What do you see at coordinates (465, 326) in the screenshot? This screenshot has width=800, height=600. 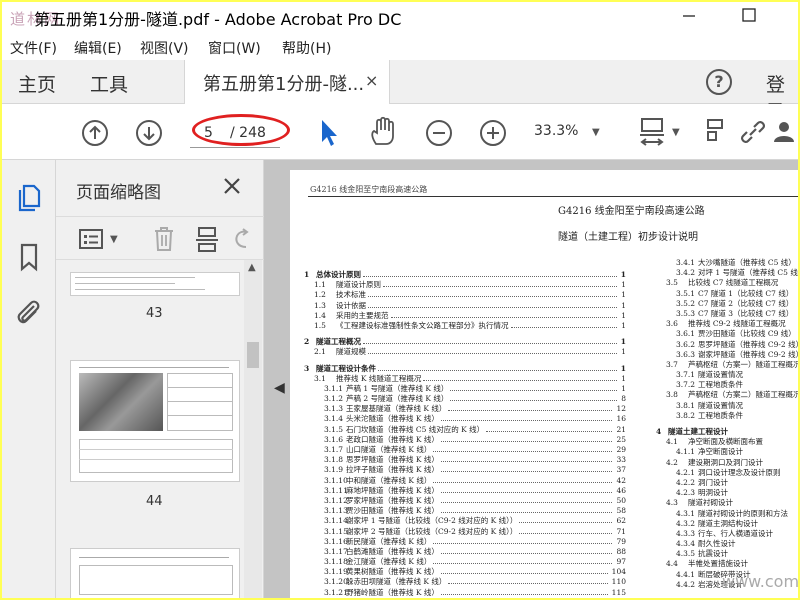 I see `toc-entry: 1.5 《工程建设标准强制性条文公路工程部分》执行情况 1` at bounding box center [465, 326].